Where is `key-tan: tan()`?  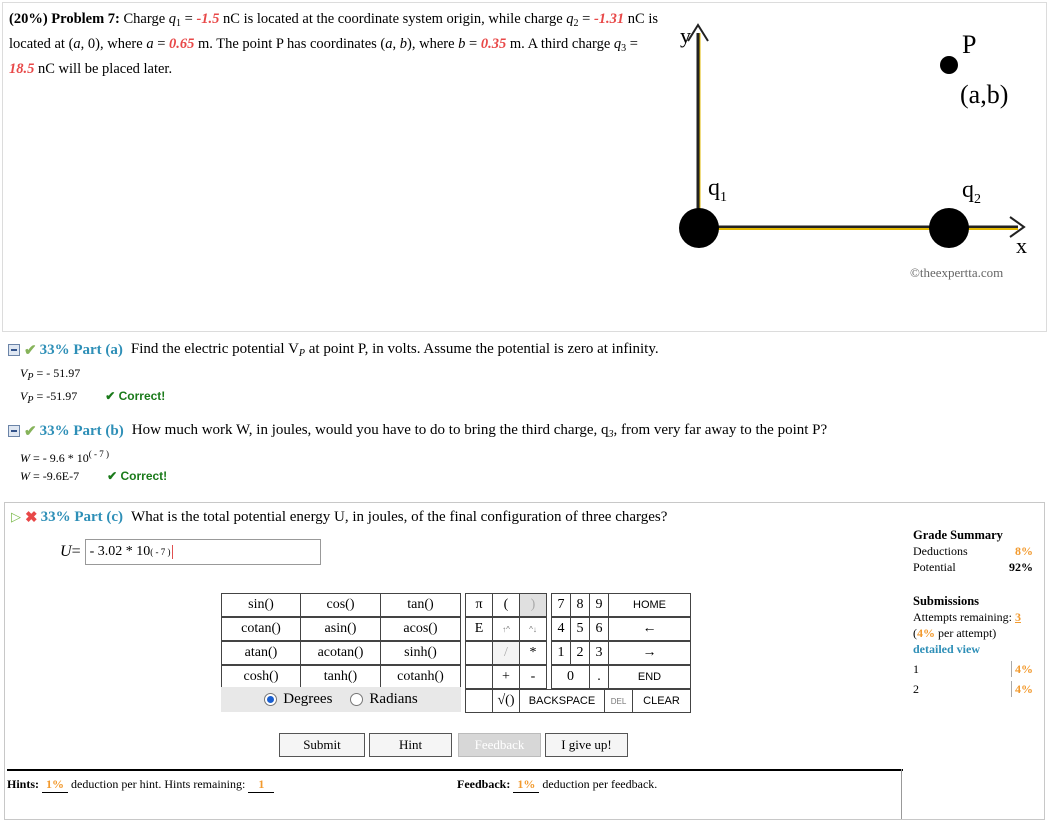 key-tan: tan() is located at coordinates (420, 605).